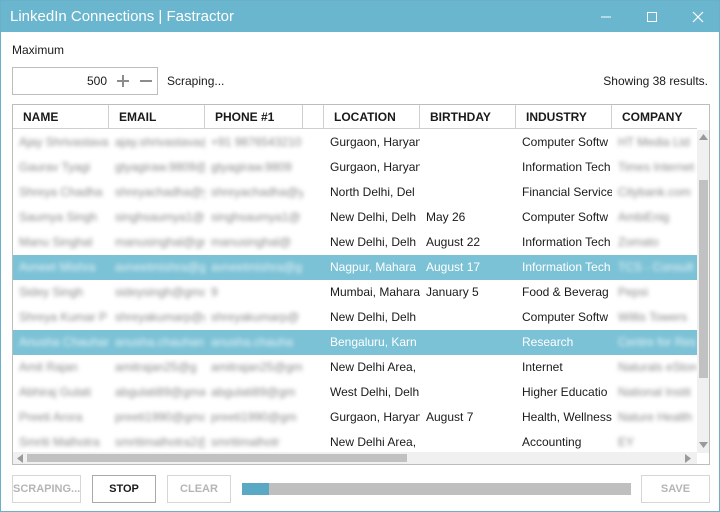 The width and height of the screenshot is (720, 512). What do you see at coordinates (156, 367) in the screenshot?
I see `cell-email: amitrajan25@g` at bounding box center [156, 367].